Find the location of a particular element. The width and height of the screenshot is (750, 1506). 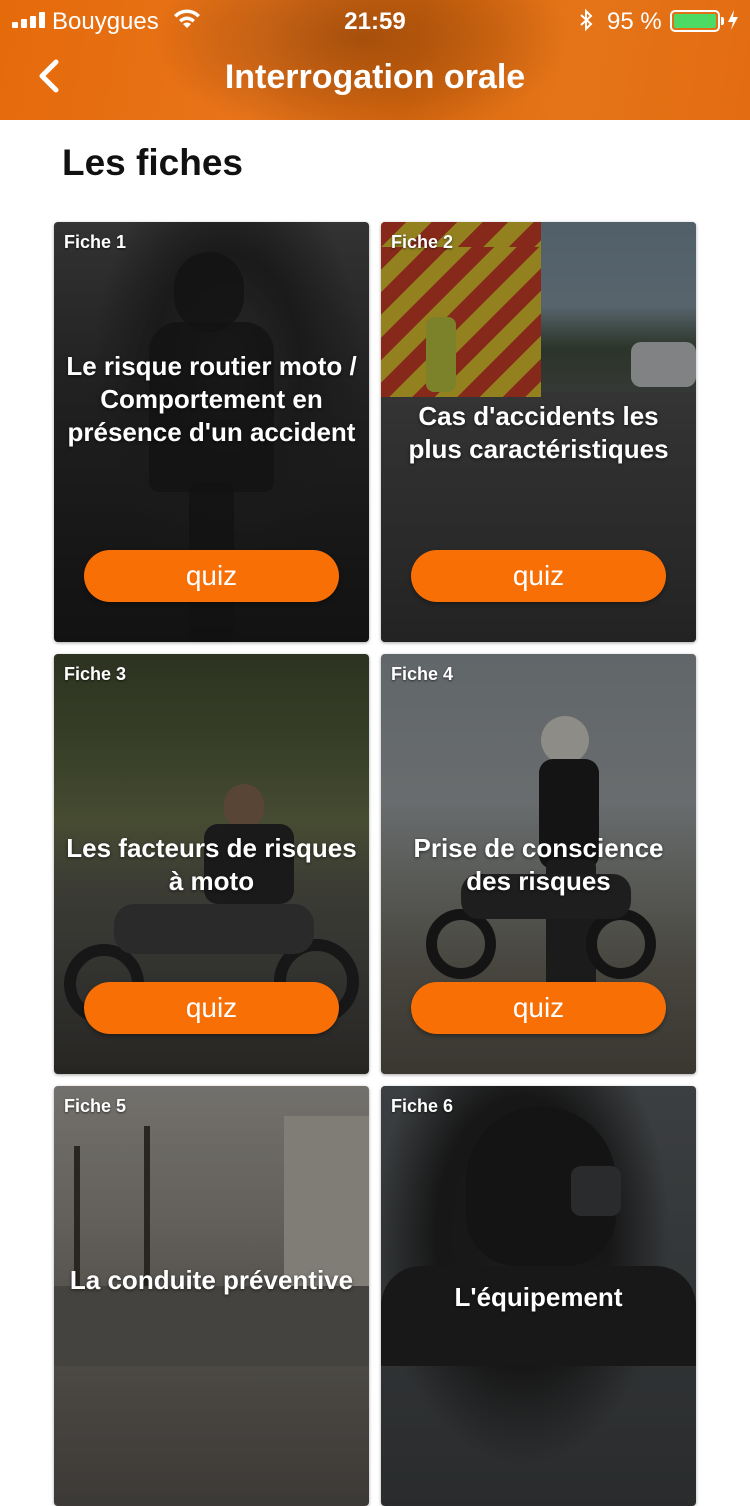

fiche-label: Fiche 2 is located at coordinates (422, 242).